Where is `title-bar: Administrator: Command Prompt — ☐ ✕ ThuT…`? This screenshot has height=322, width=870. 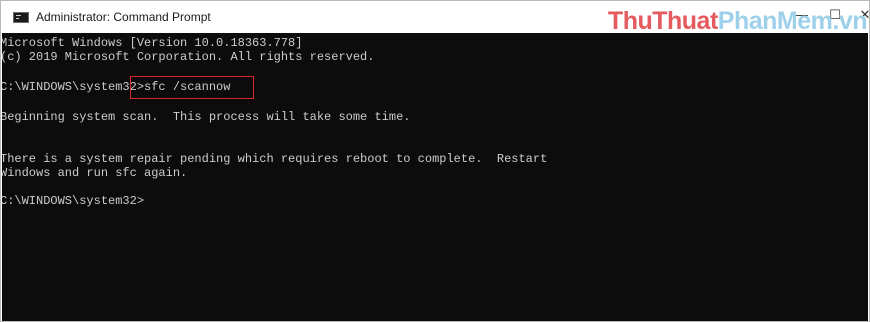
title-bar: Administrator: Command Prompt — ☐ ✕ ThuT… is located at coordinates (435, 18).